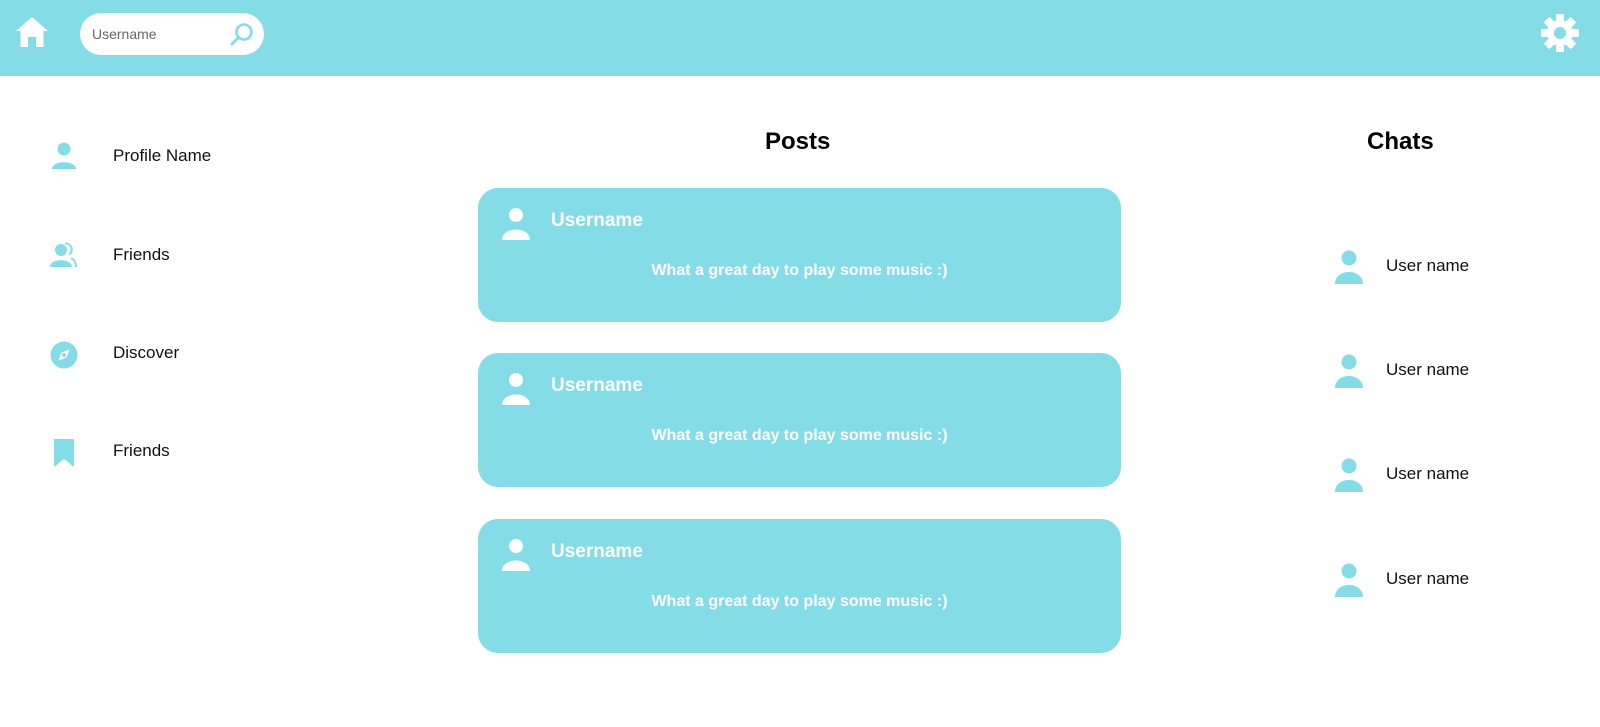 This screenshot has width=1600, height=727. What do you see at coordinates (32, 32) in the screenshot?
I see `home-icon` at bounding box center [32, 32].